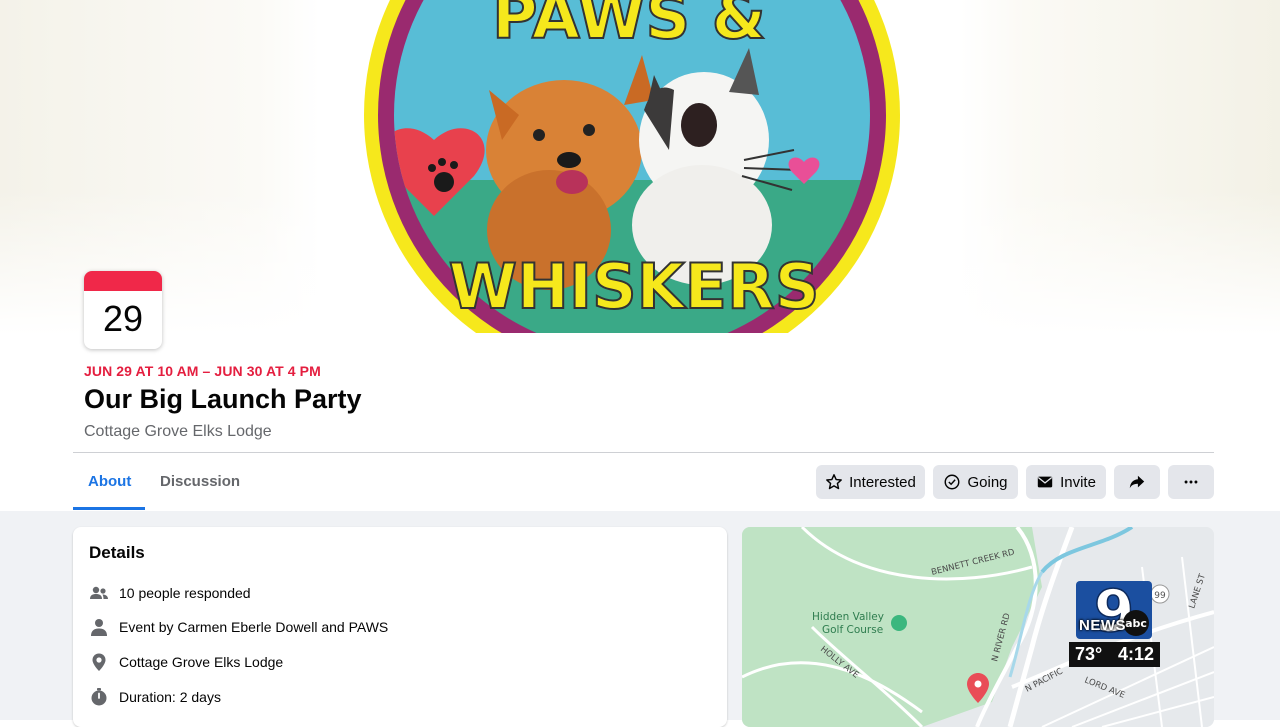 The width and height of the screenshot is (1280, 727). I want to click on duration-row: Duration: 2 days, so click(155, 697).